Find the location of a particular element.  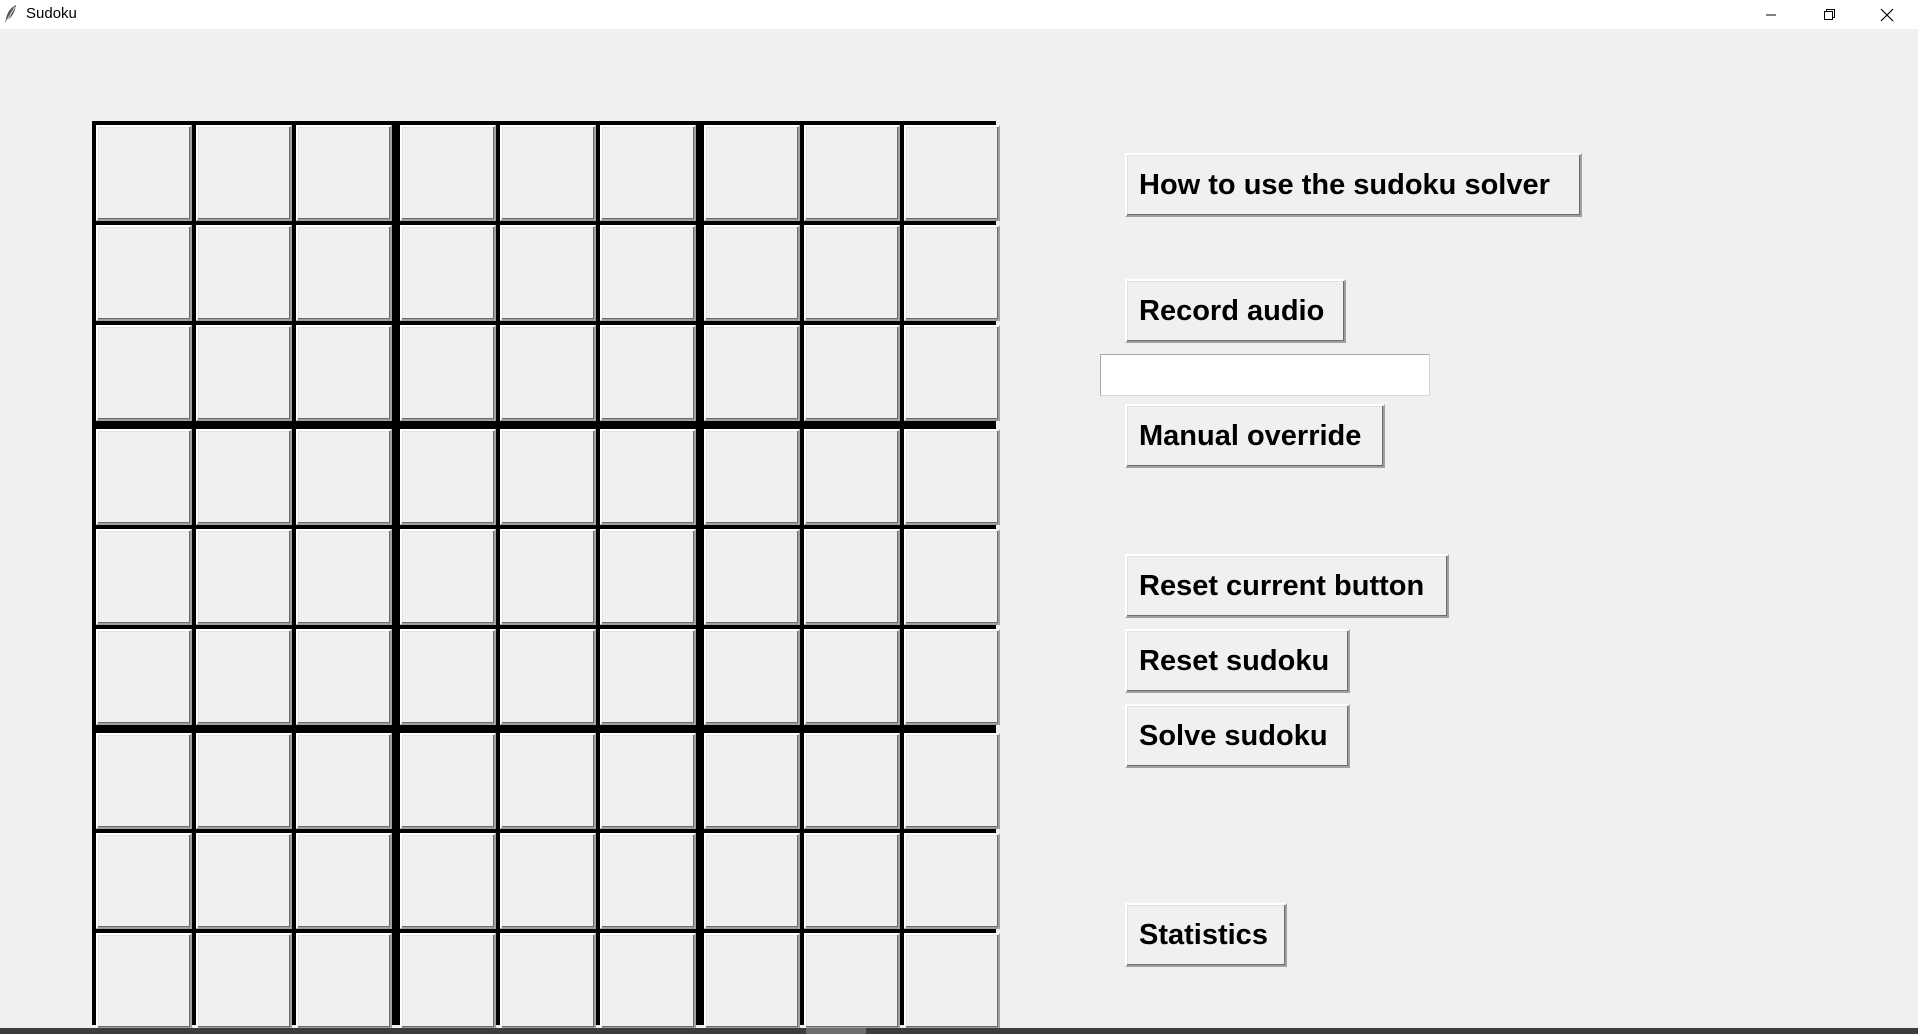

how-to-use-button: How to use the sudoku solver is located at coordinates (1353, 185).